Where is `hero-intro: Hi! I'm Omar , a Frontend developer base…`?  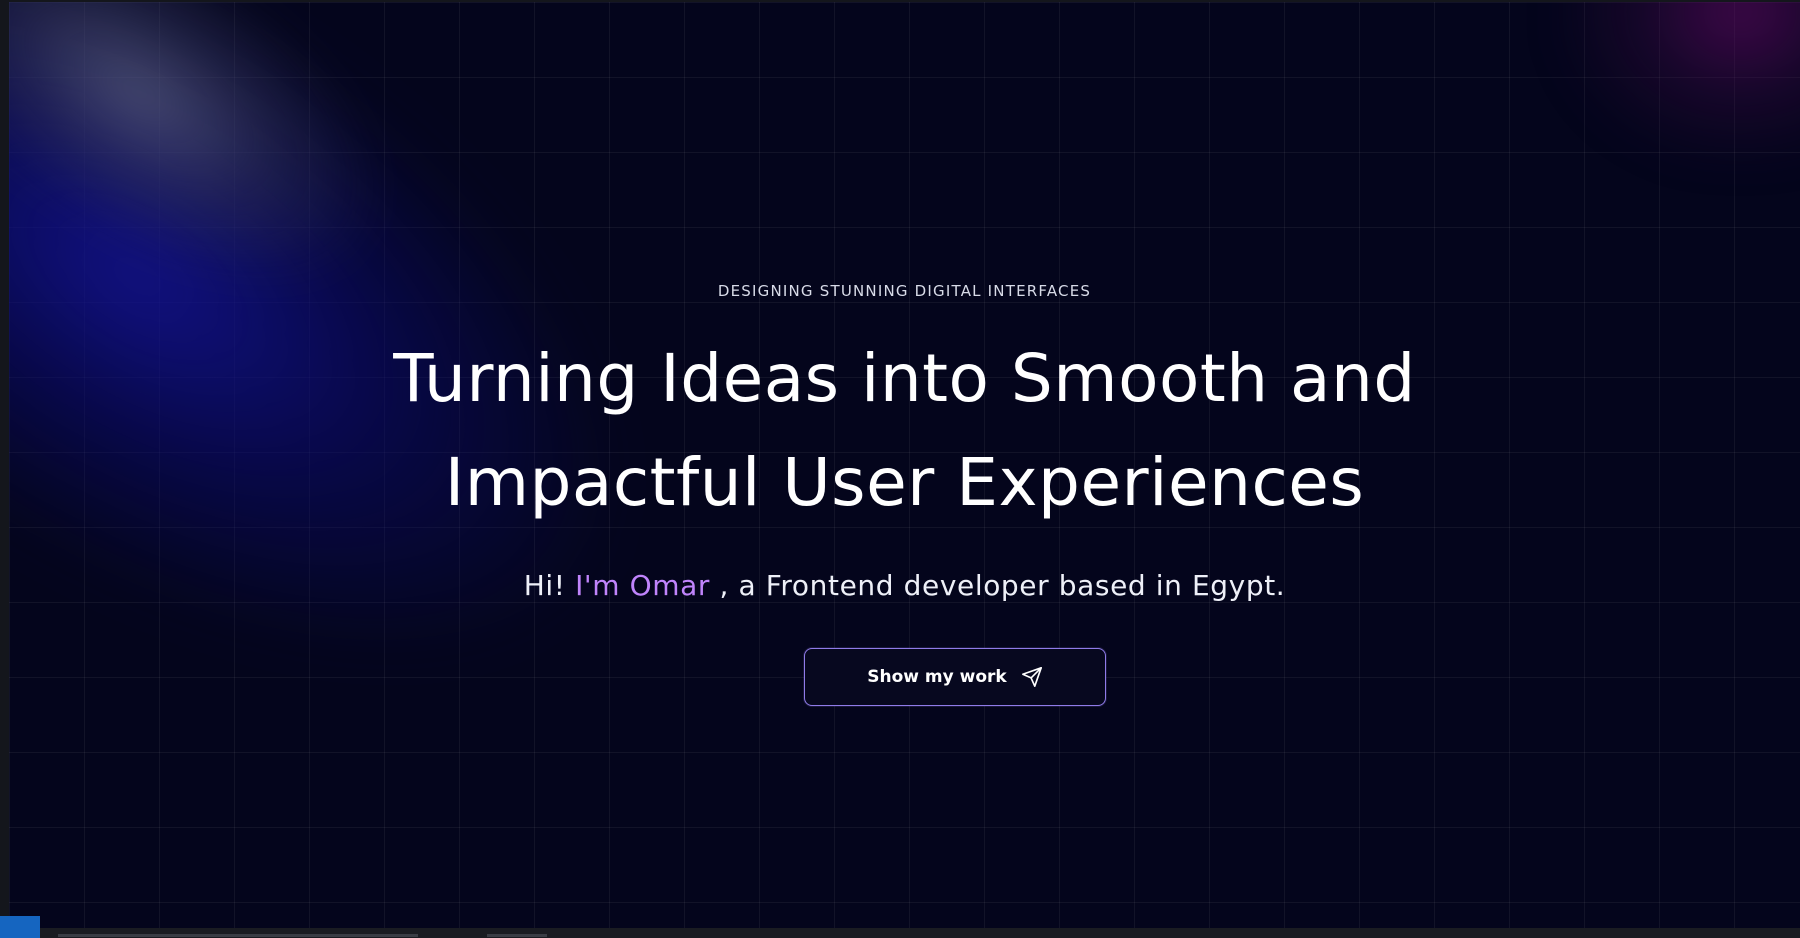
hero-intro: Hi! I'm Omar , a Frontend developer base… is located at coordinates (904, 585).